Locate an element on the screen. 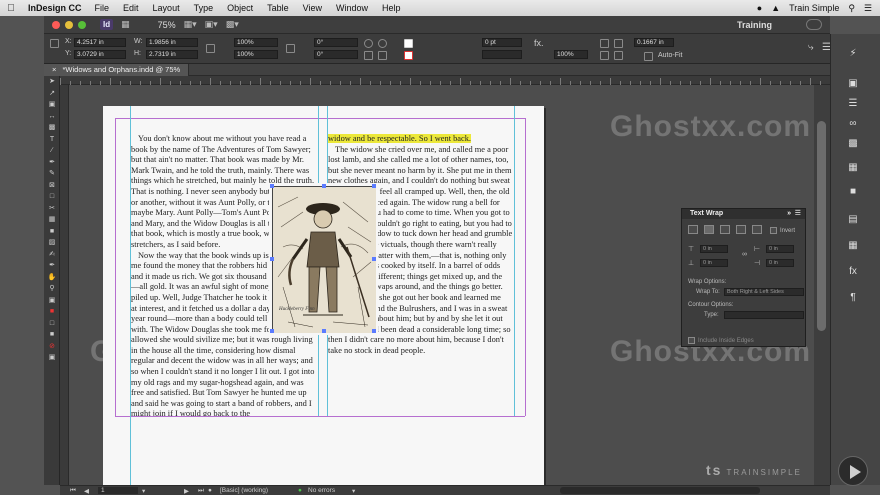 The height and width of the screenshot is (495, 880). effects-icon: fx. is located at coordinates (539, 43).